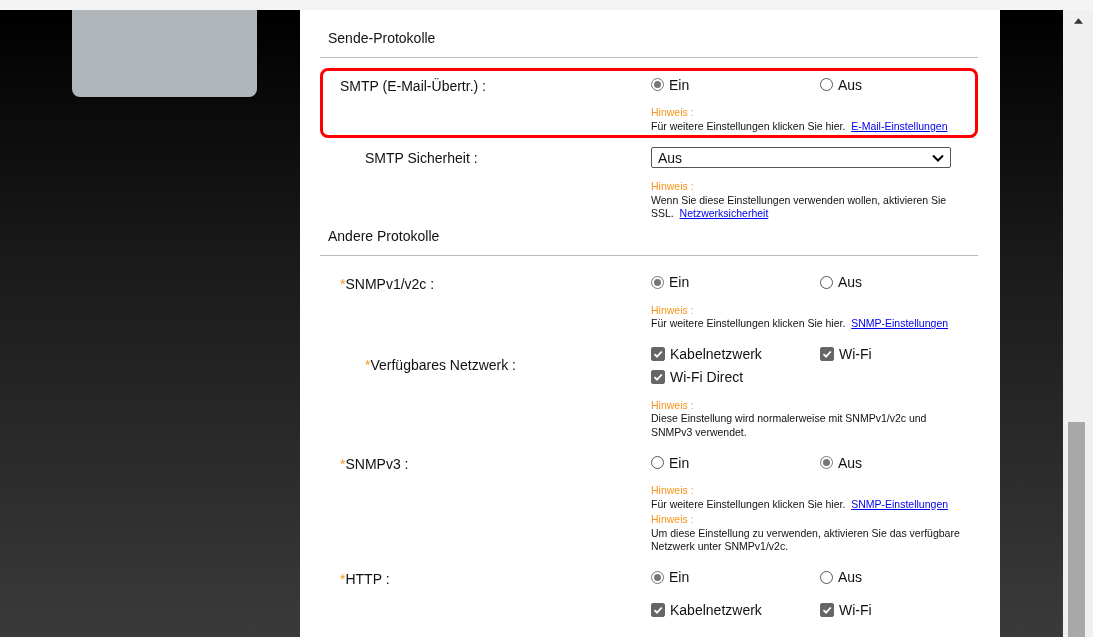 Image resolution: width=1093 pixels, height=637 pixels. What do you see at coordinates (440, 364) in the screenshot?
I see `field-label: *Verfügbares Netzwerk :` at bounding box center [440, 364].